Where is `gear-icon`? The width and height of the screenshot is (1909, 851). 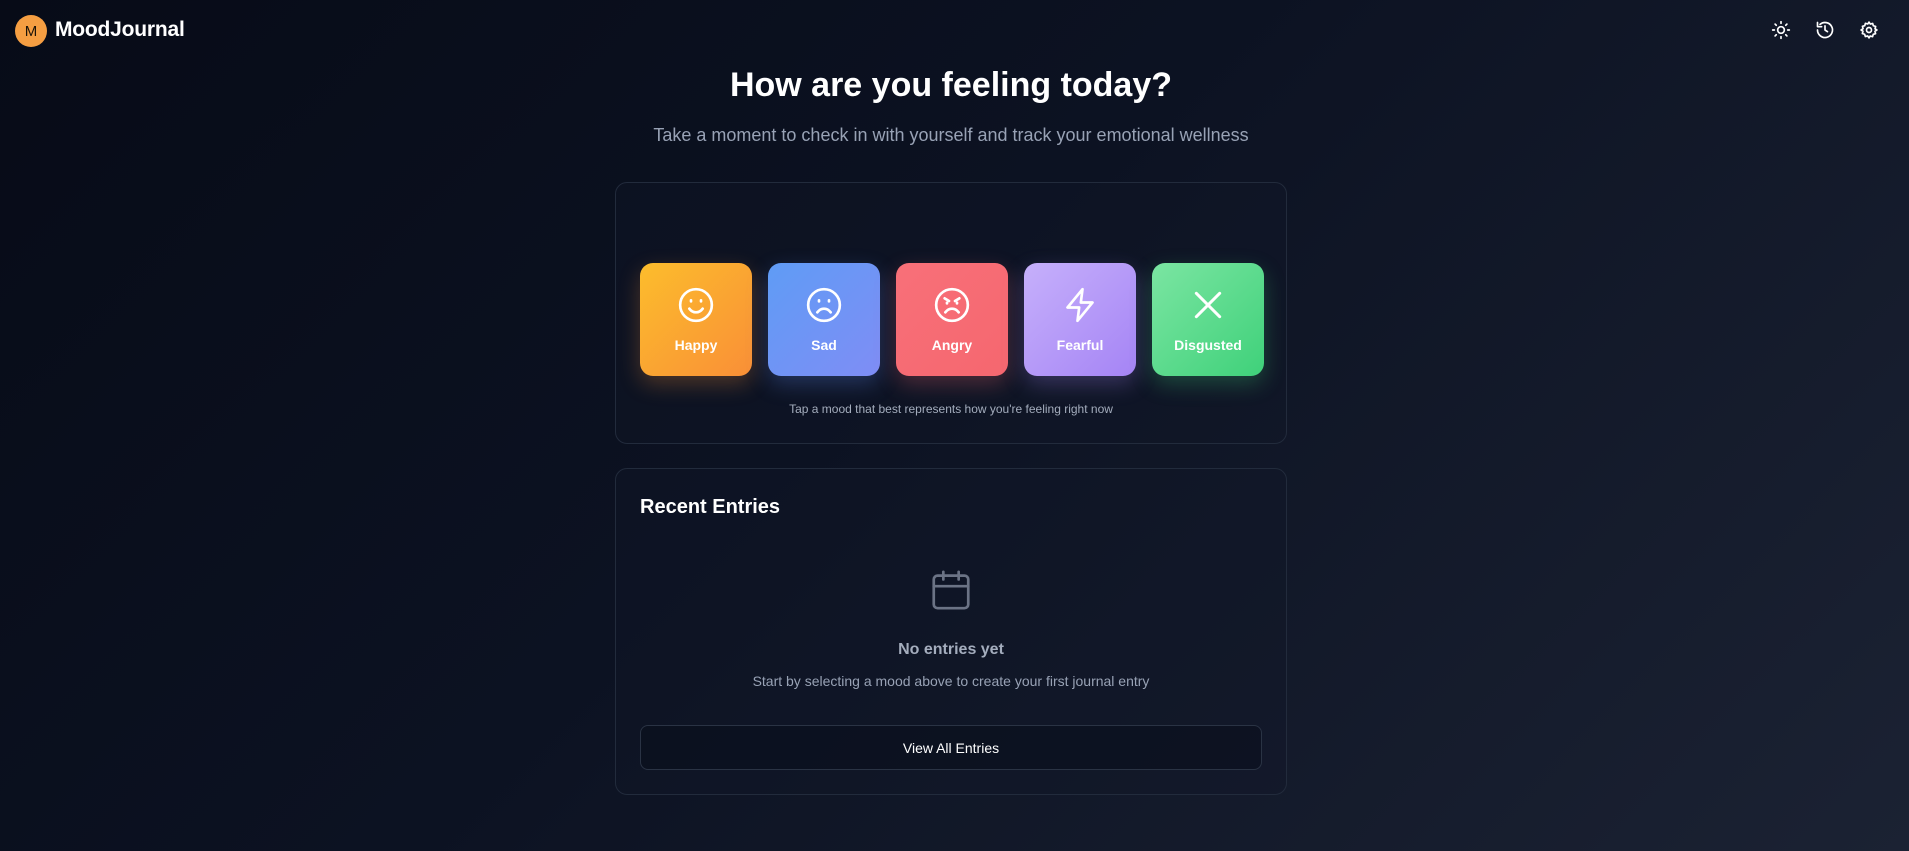 gear-icon is located at coordinates (1869, 30).